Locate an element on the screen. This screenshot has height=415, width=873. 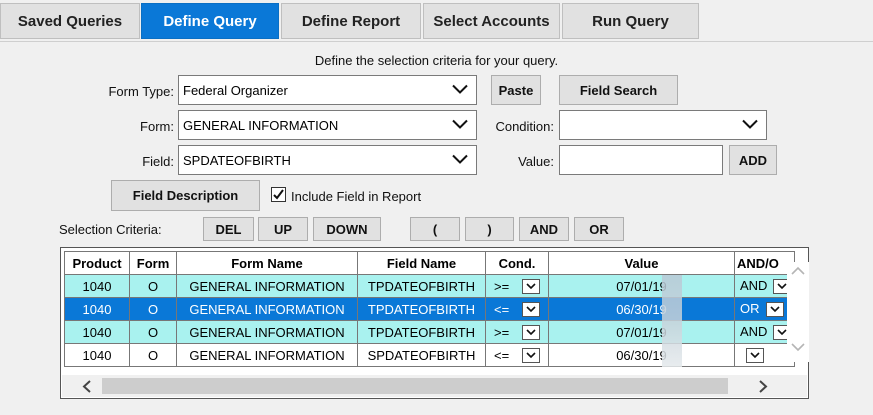
close-paren-button: ) is located at coordinates (489, 229).